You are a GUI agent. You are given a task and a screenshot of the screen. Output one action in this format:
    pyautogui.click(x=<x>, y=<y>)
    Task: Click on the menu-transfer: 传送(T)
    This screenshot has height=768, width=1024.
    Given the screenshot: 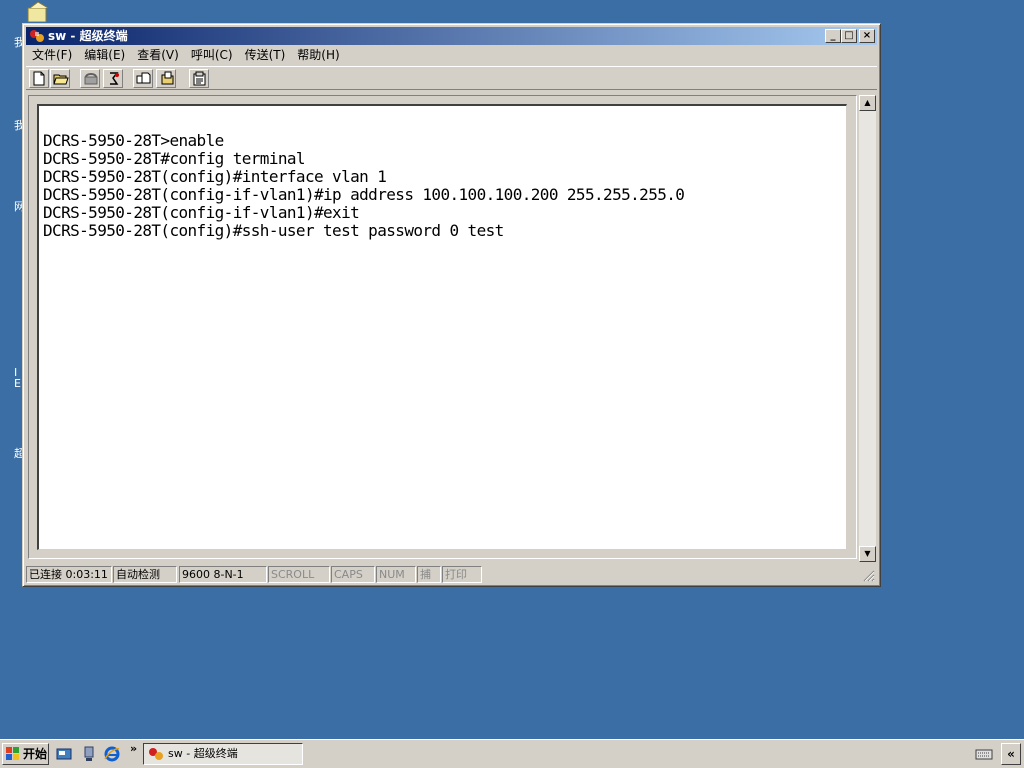 What is the action you would take?
    pyautogui.click(x=265, y=55)
    